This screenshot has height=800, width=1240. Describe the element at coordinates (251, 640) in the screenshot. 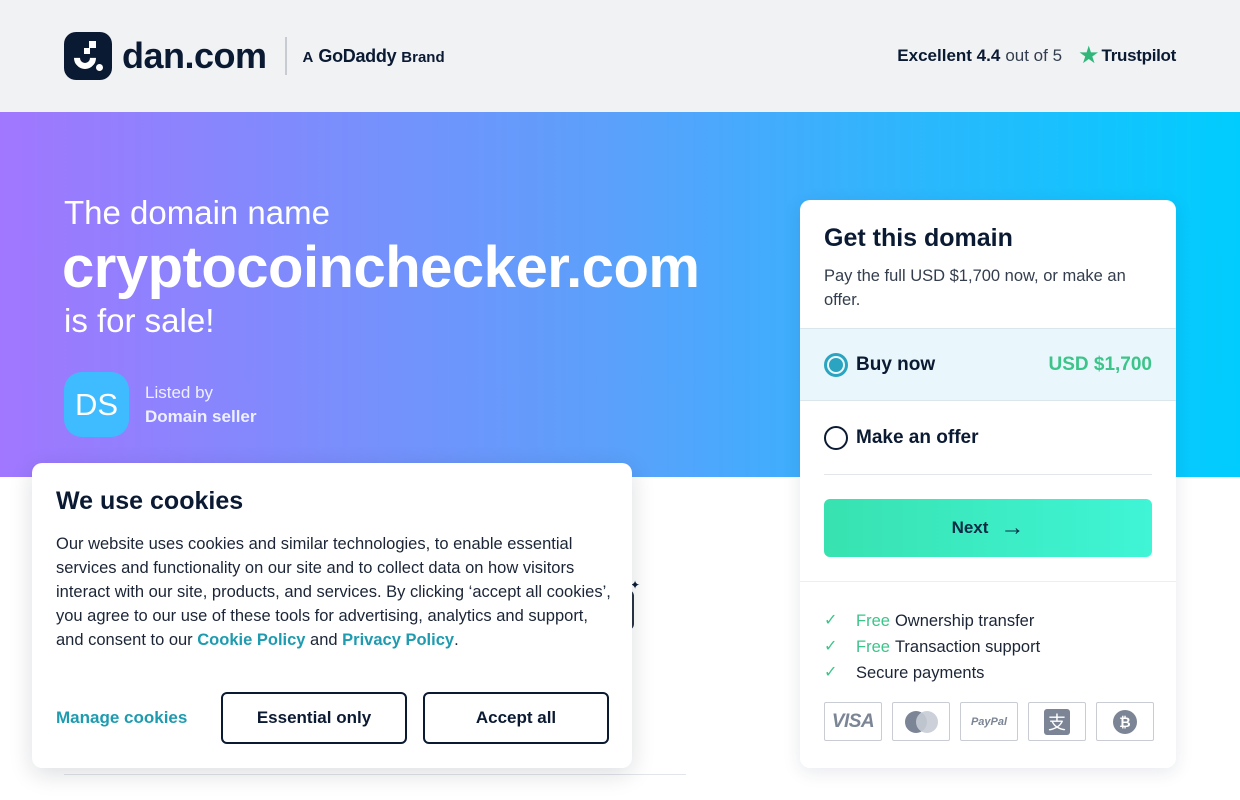

I see `cookie-policy-link: Cookie Policy` at that location.